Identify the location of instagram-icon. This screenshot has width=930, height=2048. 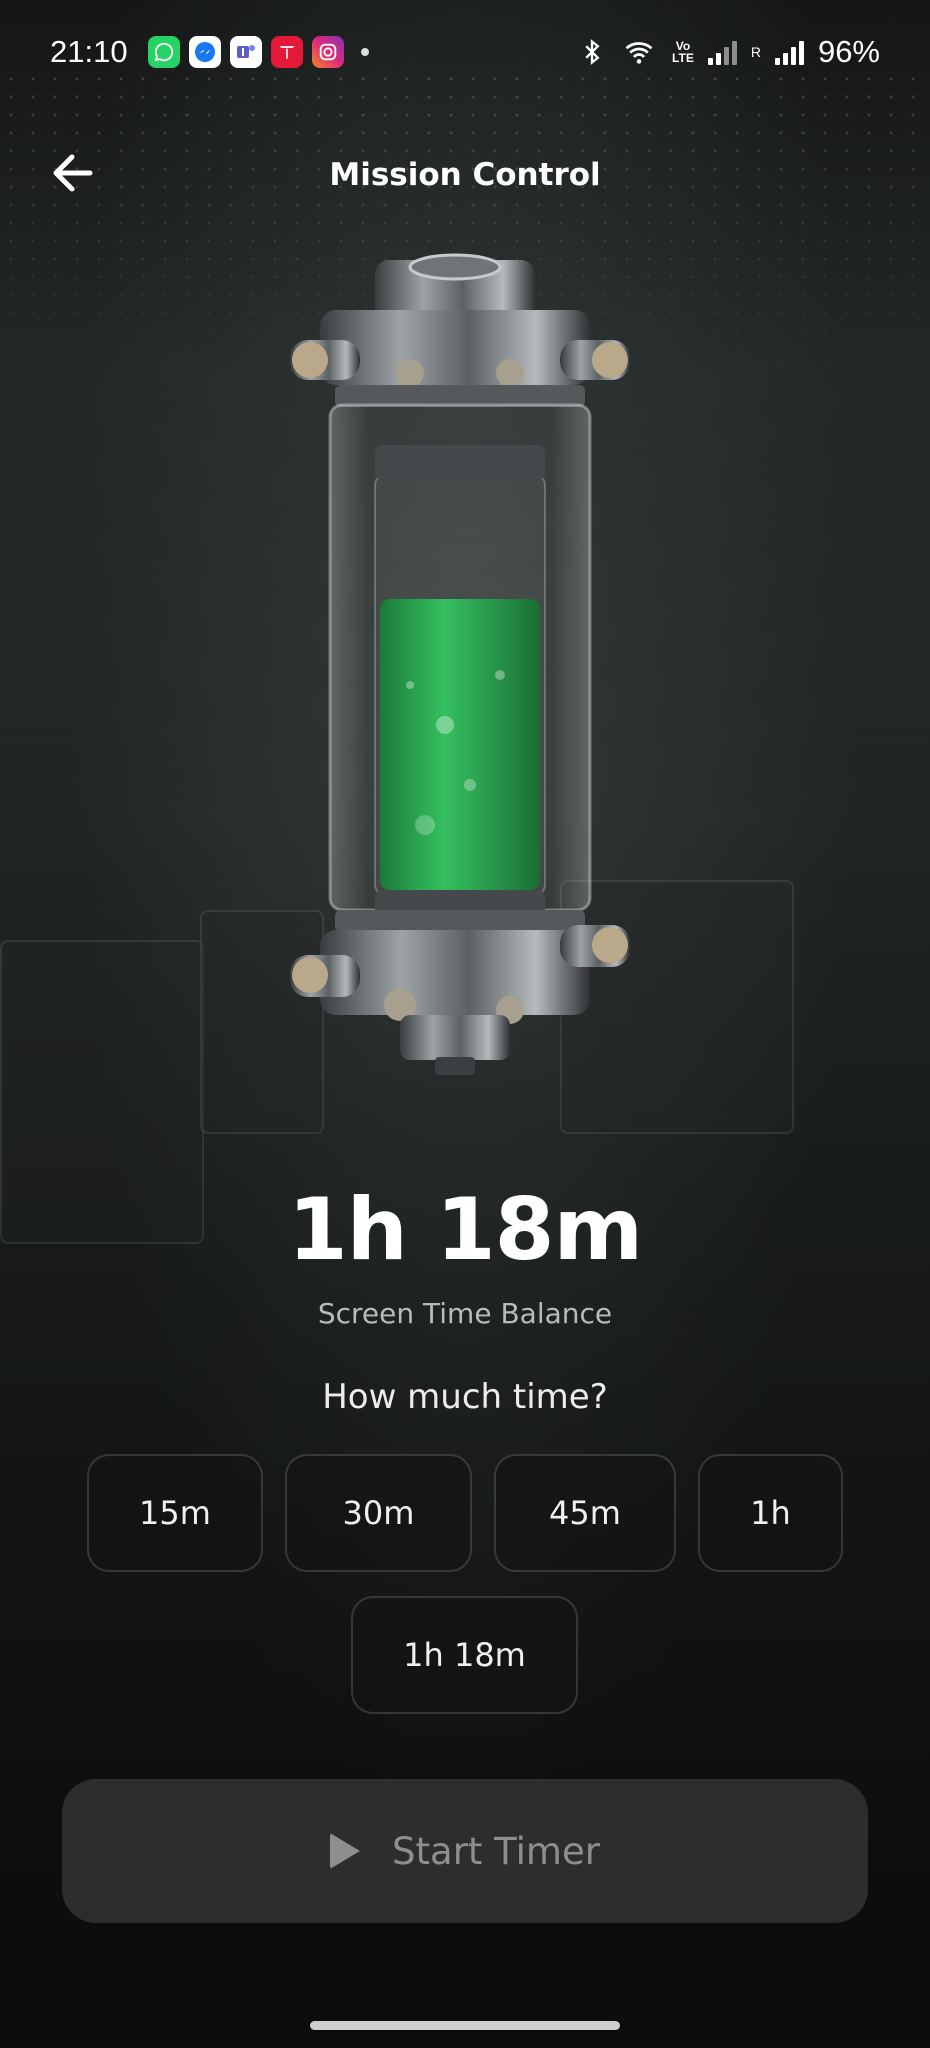
(327, 52).